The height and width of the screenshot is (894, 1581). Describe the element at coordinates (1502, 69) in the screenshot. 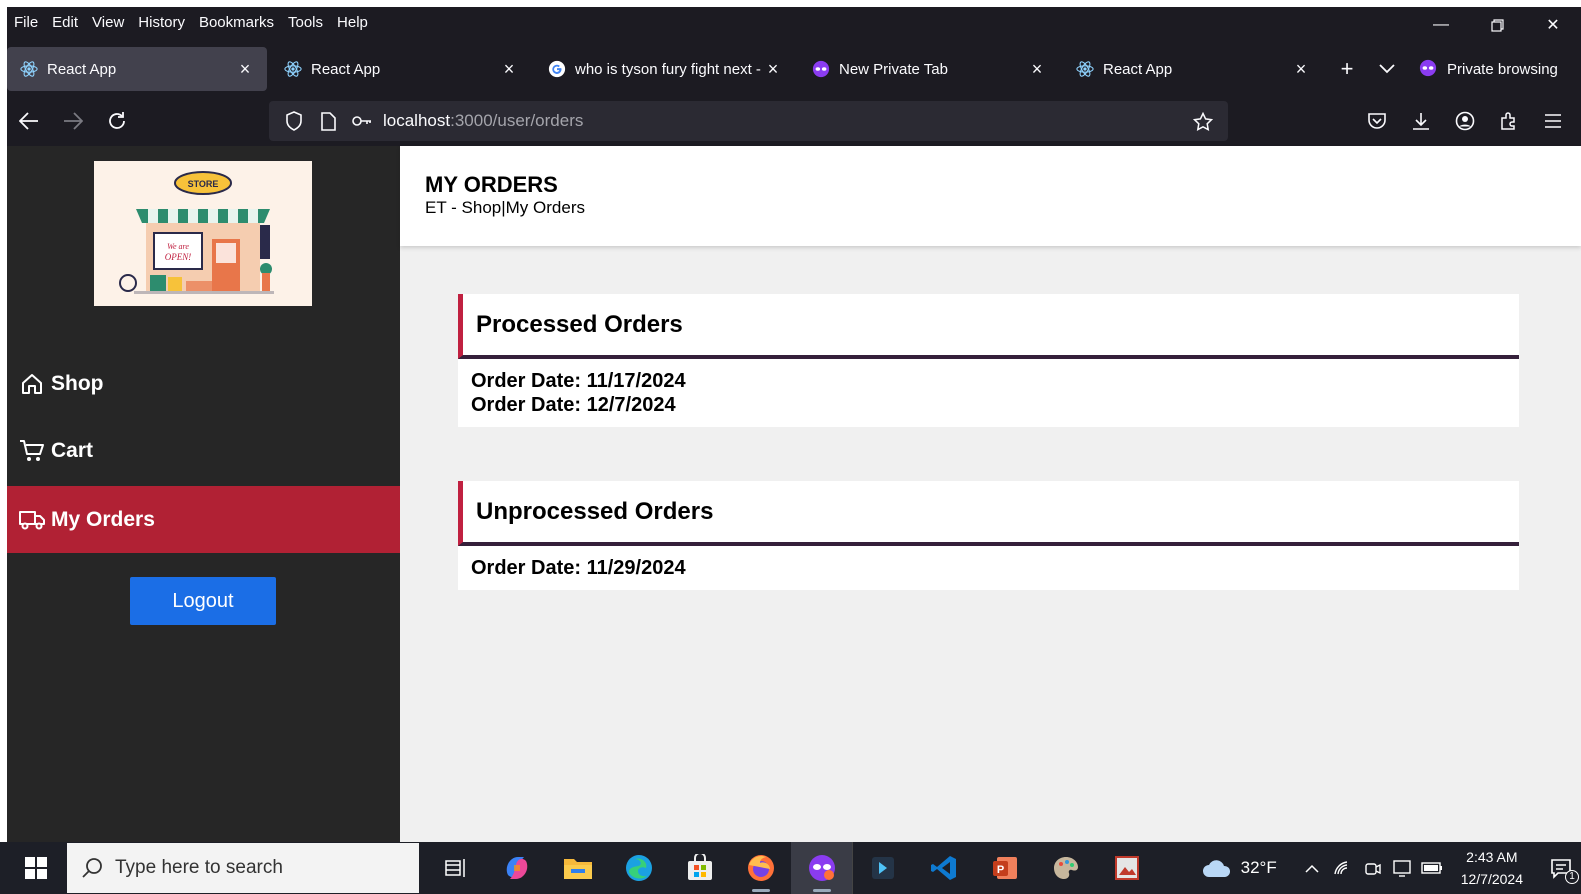

I see `private-browsing-label: Private browsing` at that location.